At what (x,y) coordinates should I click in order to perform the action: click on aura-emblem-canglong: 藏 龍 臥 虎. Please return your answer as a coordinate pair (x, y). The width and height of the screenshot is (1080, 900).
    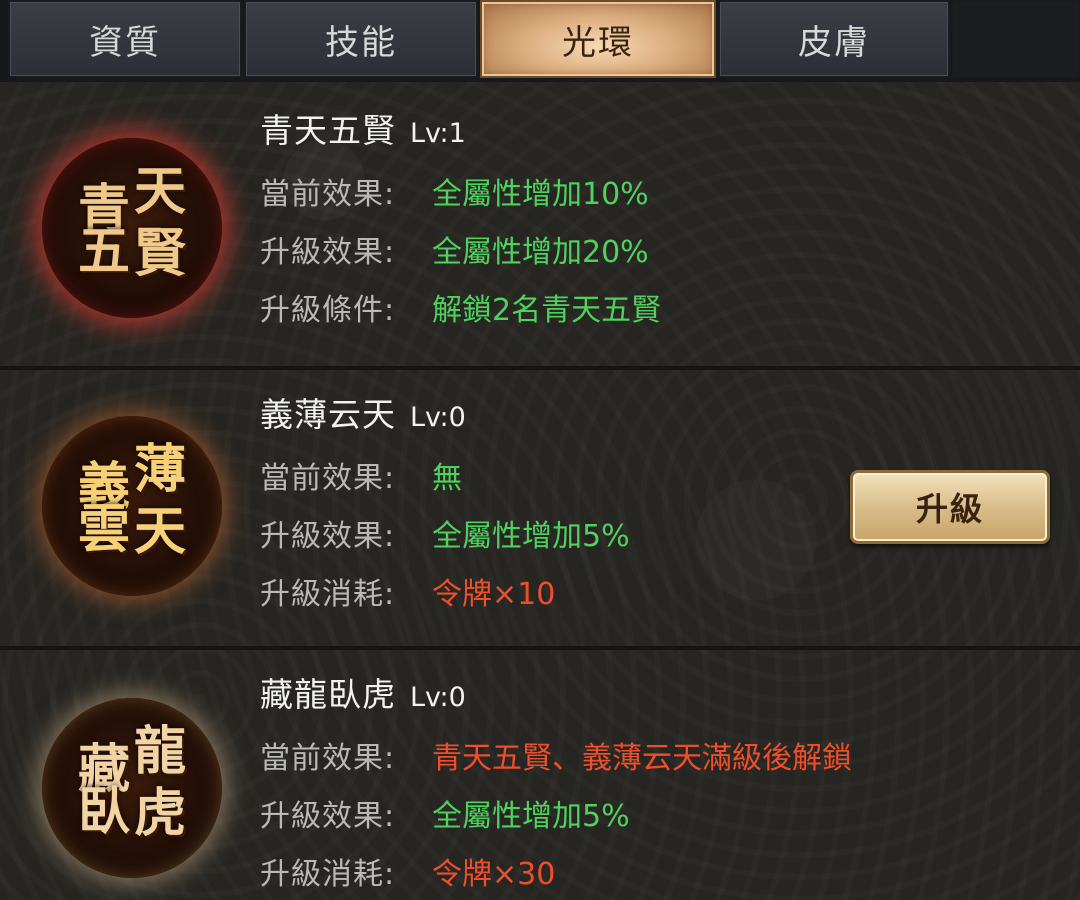
    Looking at the image, I should click on (132, 788).